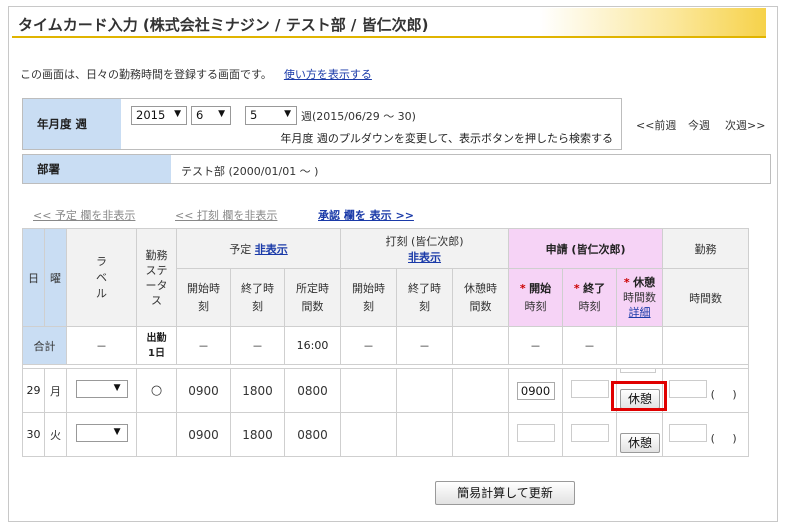  What do you see at coordinates (223, 25) in the screenshot?
I see `page-title: タイムカード入力 (株式会社ミナジン / テスト部 / 皆仁次郎)` at bounding box center [223, 25].